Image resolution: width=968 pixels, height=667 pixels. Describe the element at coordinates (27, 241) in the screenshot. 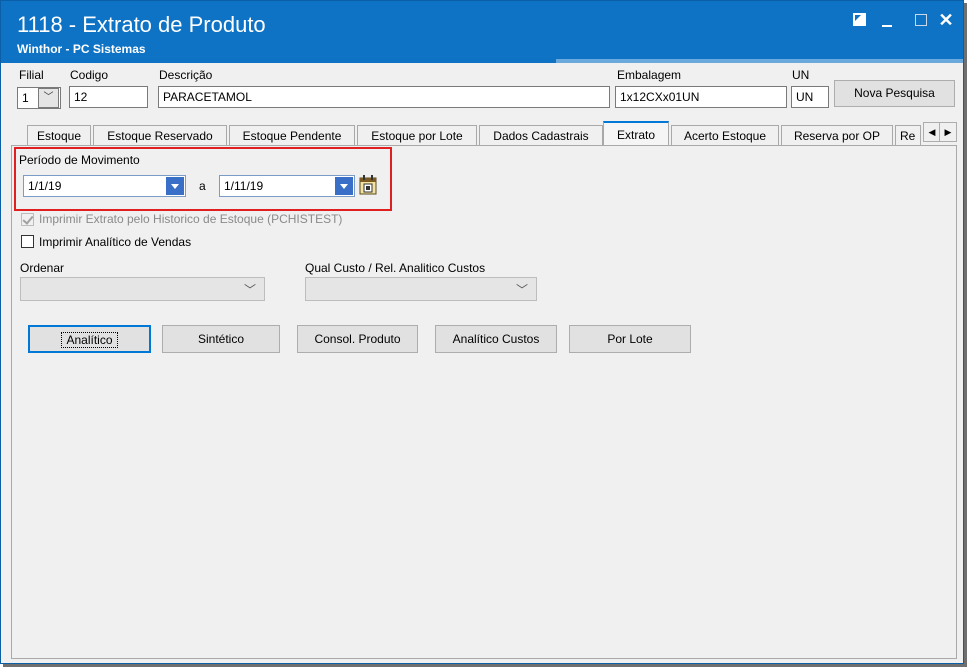

I see `imprimir-analitico-checkbox` at that location.